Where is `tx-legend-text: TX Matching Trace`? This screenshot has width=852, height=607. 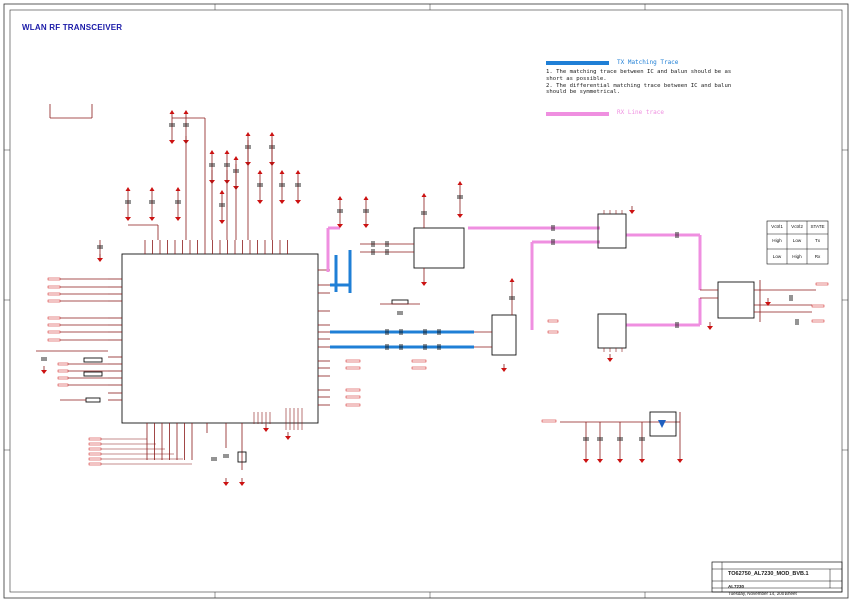
tx-legend-text: TX Matching Trace is located at coordinates (648, 62).